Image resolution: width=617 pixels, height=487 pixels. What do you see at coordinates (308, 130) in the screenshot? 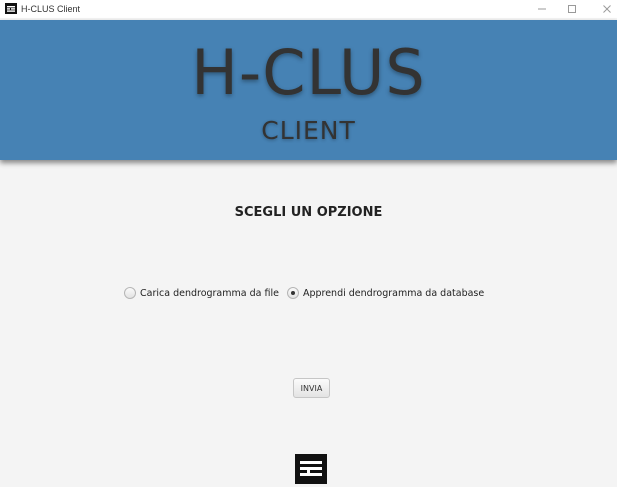
I see `app-subtitle: CLIENT` at bounding box center [308, 130].